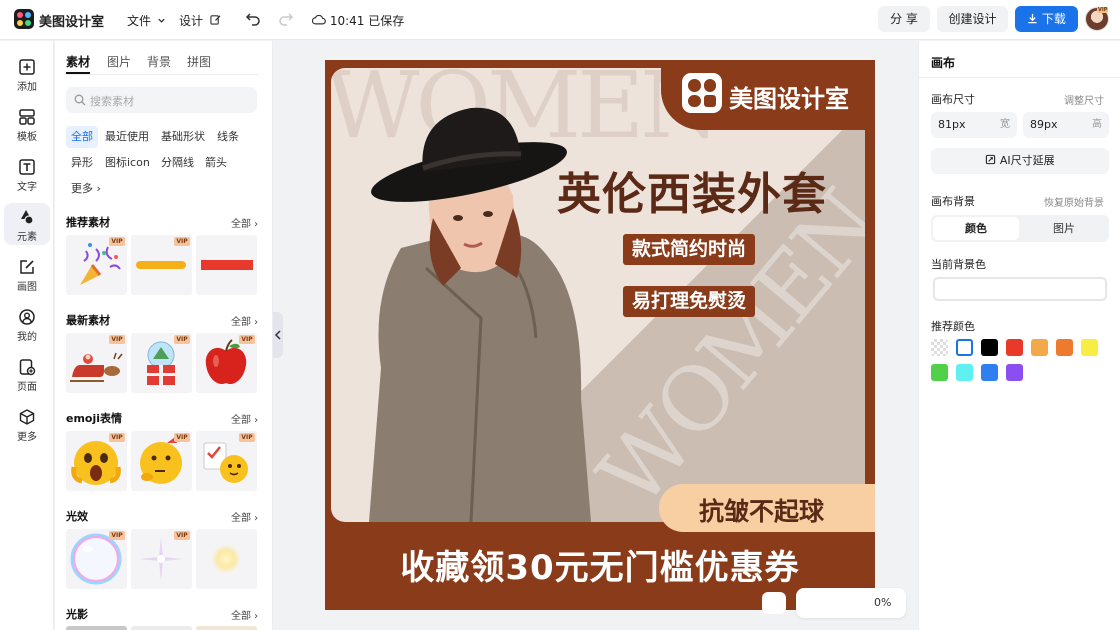 The width and height of the screenshot is (1120, 630). I want to click on swatch-red, so click(1014, 347).